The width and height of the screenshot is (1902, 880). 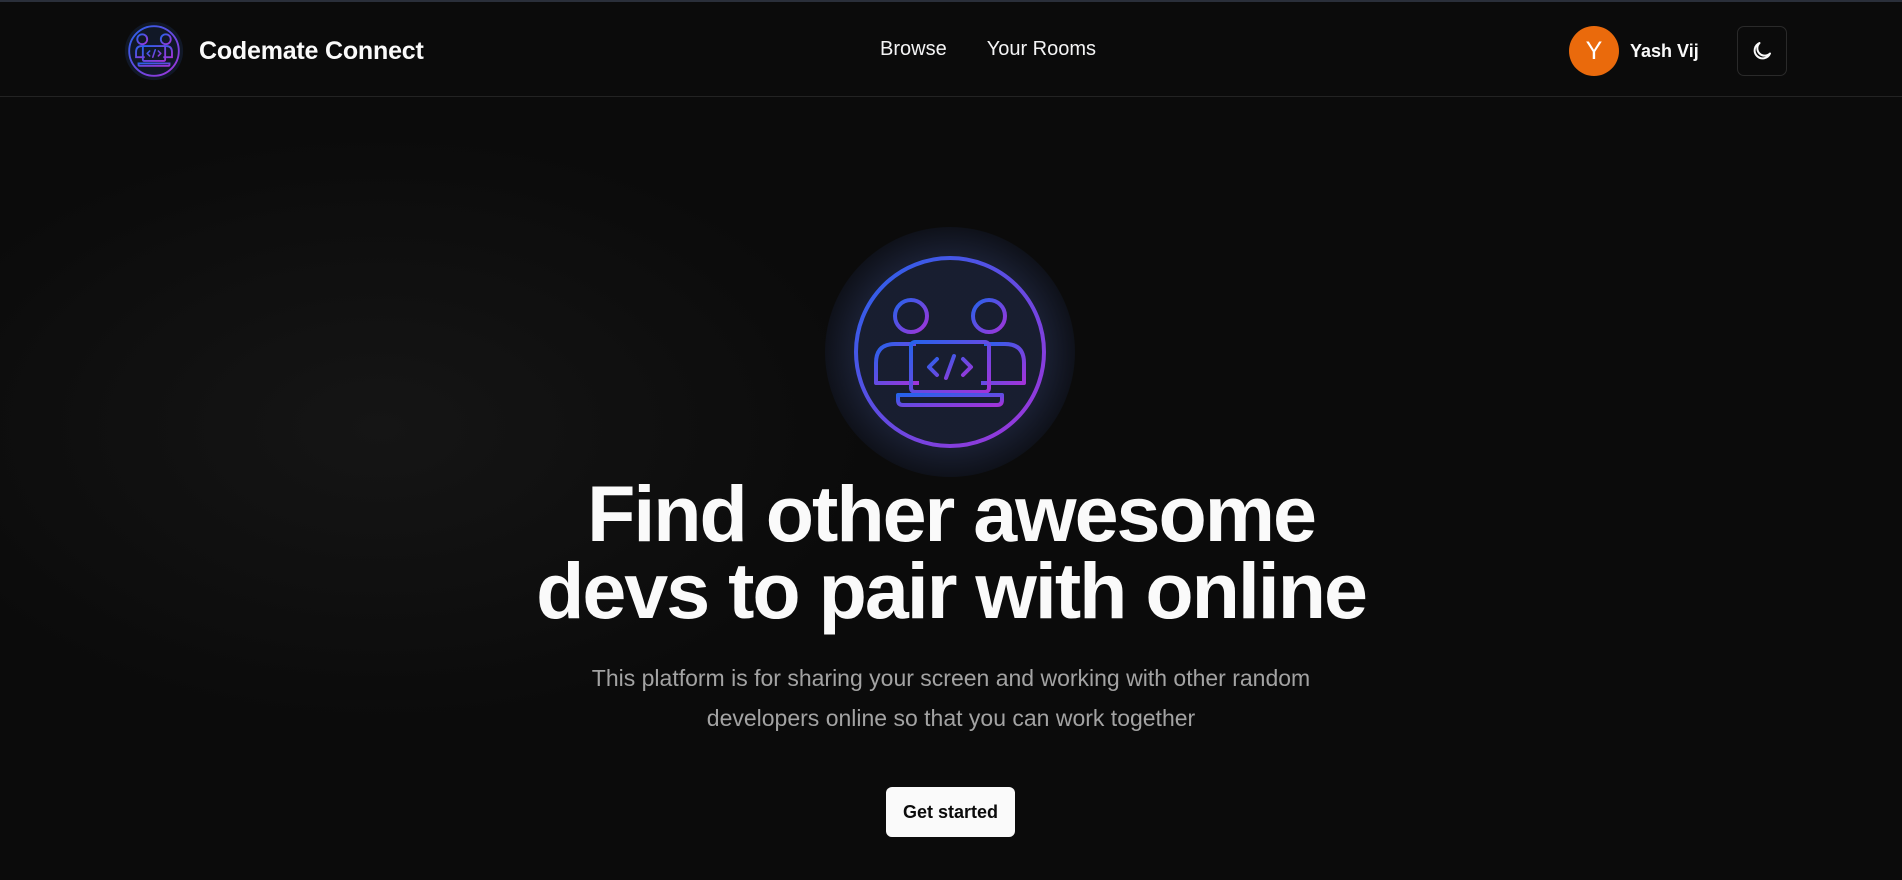 I want to click on user-name: Yash Vij, so click(x=1664, y=50).